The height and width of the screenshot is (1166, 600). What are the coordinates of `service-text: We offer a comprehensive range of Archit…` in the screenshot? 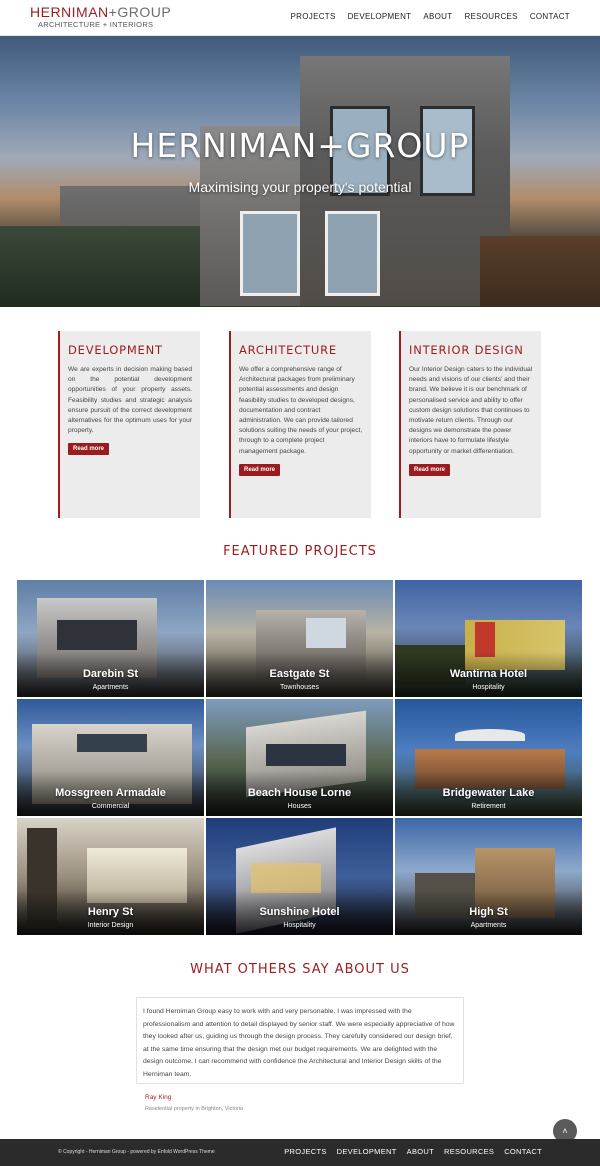 It's located at (301, 410).